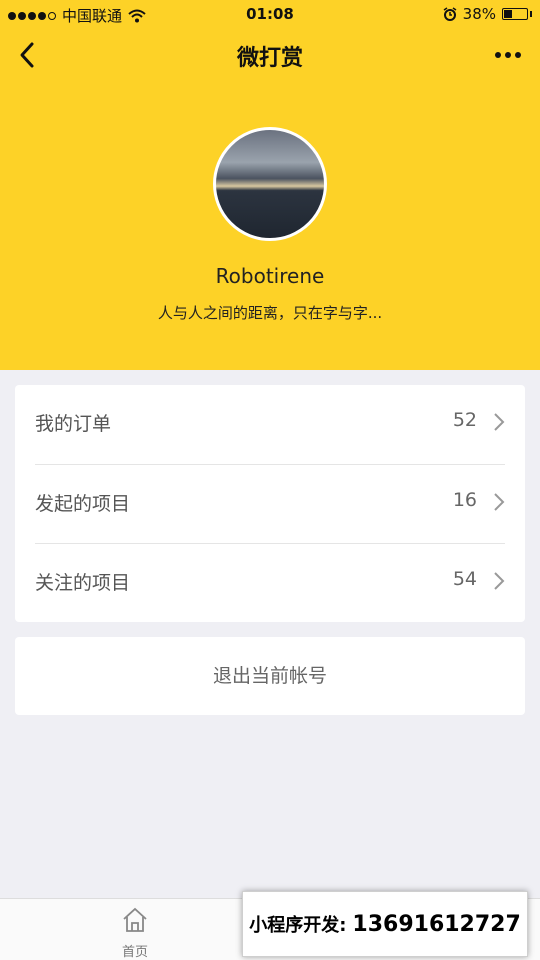 The width and height of the screenshot is (540, 960). I want to click on tab-home-label: 首页, so click(134, 952).